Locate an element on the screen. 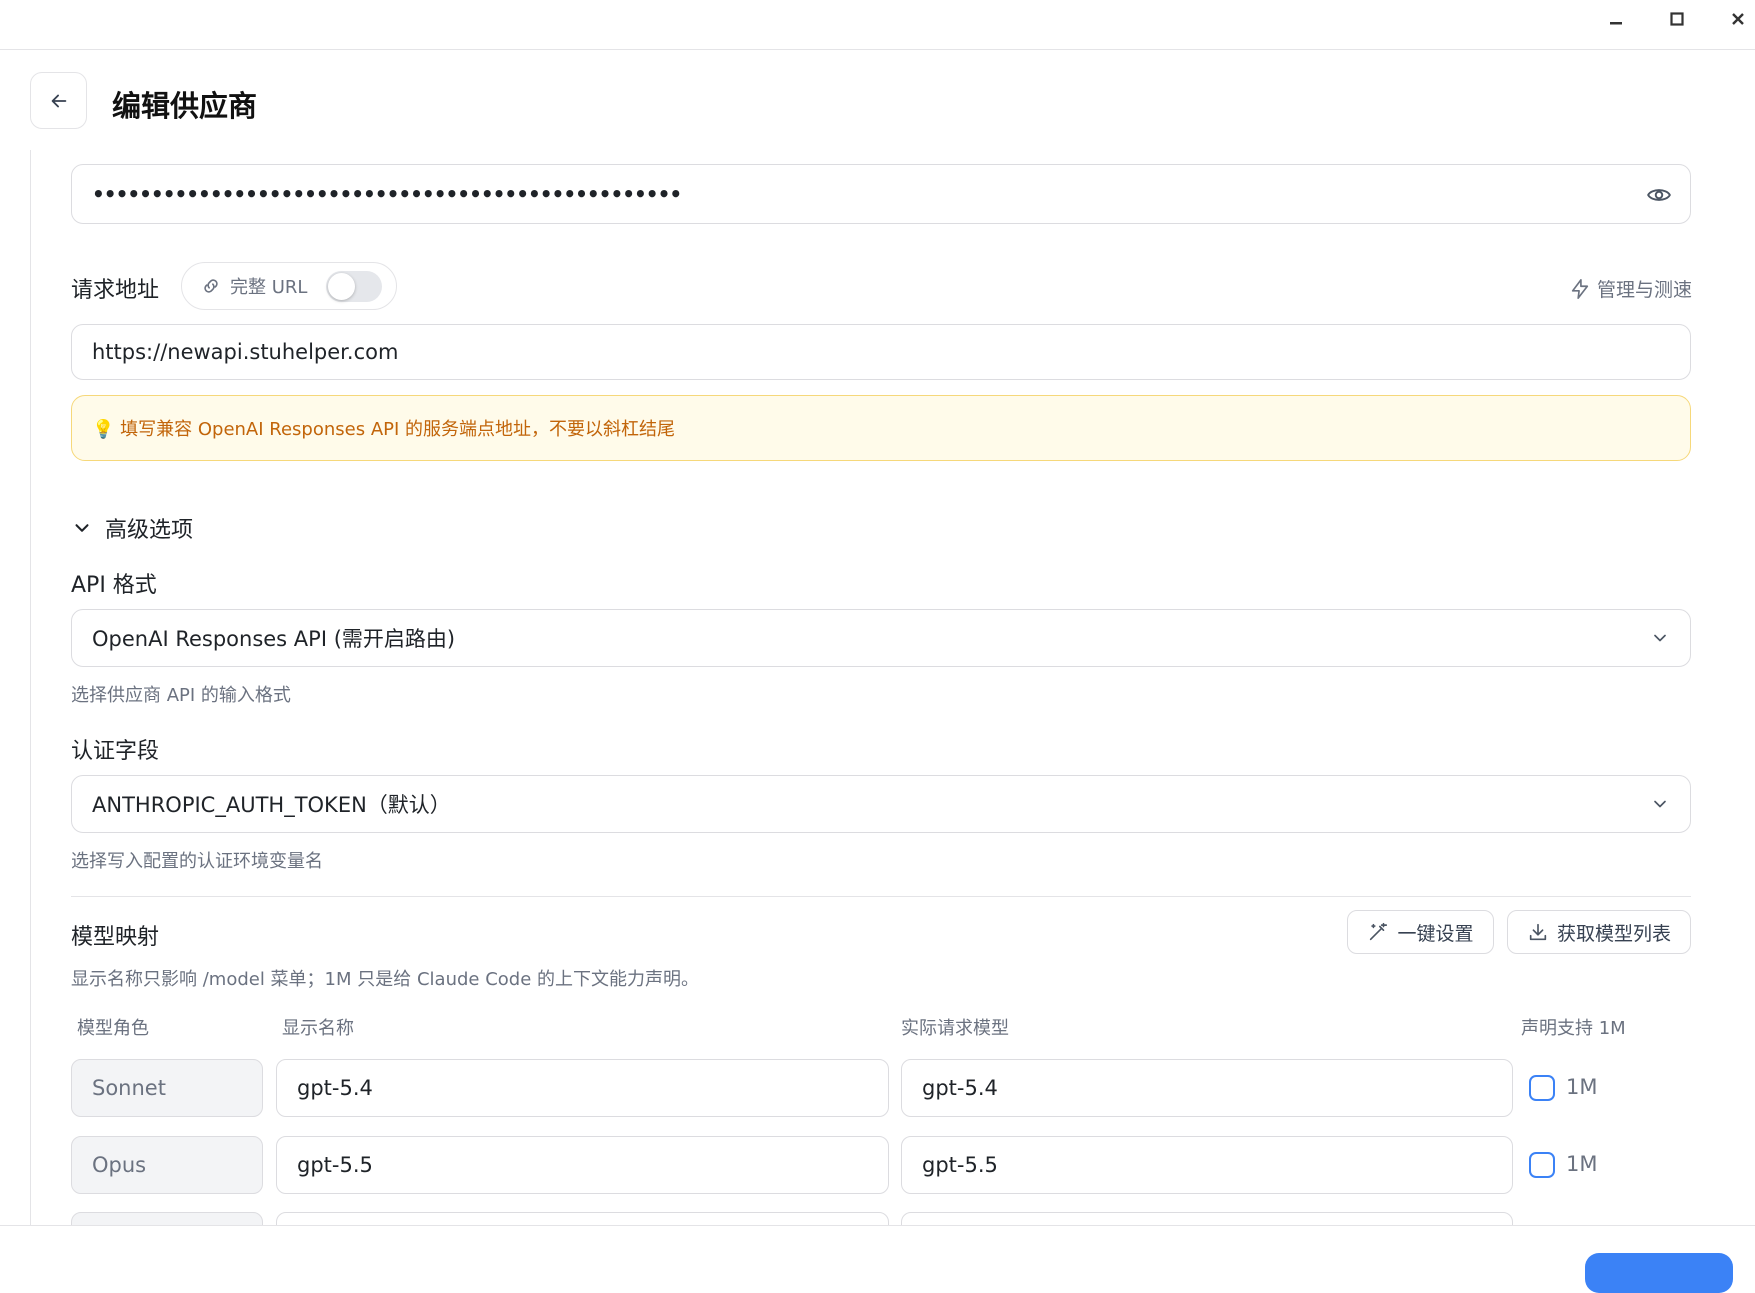 The image size is (1755, 1293). actual-model-input: gpt-5.4 is located at coordinates (1207, 1088).